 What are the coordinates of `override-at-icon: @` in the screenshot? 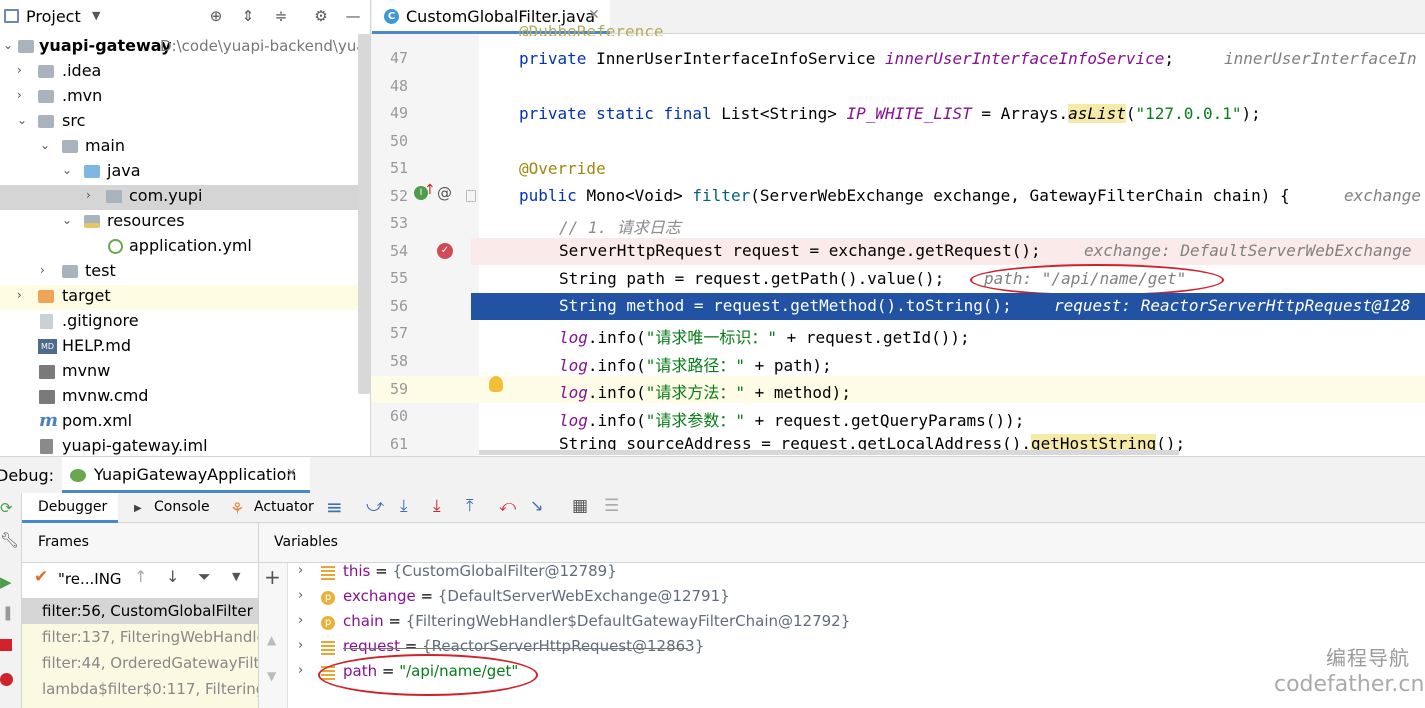 It's located at (444, 193).